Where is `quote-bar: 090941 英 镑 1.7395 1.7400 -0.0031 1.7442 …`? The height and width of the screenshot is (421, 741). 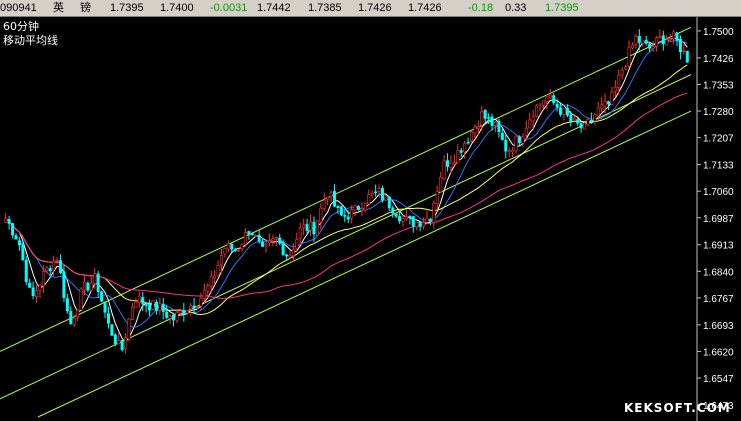 quote-bar: 090941 英 镑 1.7395 1.7400 -0.0031 1.7442 … is located at coordinates (370, 8).